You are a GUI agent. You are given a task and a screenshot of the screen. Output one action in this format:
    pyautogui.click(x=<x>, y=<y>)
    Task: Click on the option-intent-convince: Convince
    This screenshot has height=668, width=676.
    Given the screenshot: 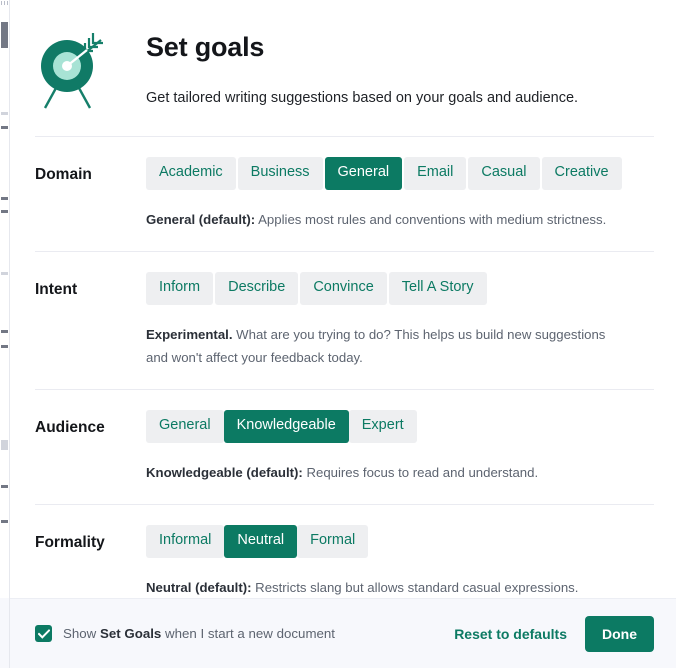 What is the action you would take?
    pyautogui.click(x=343, y=288)
    